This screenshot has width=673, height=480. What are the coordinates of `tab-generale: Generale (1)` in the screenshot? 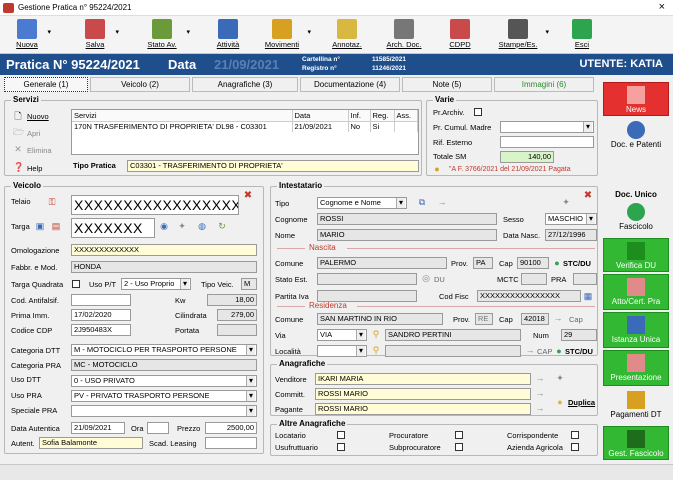 It's located at (46, 84).